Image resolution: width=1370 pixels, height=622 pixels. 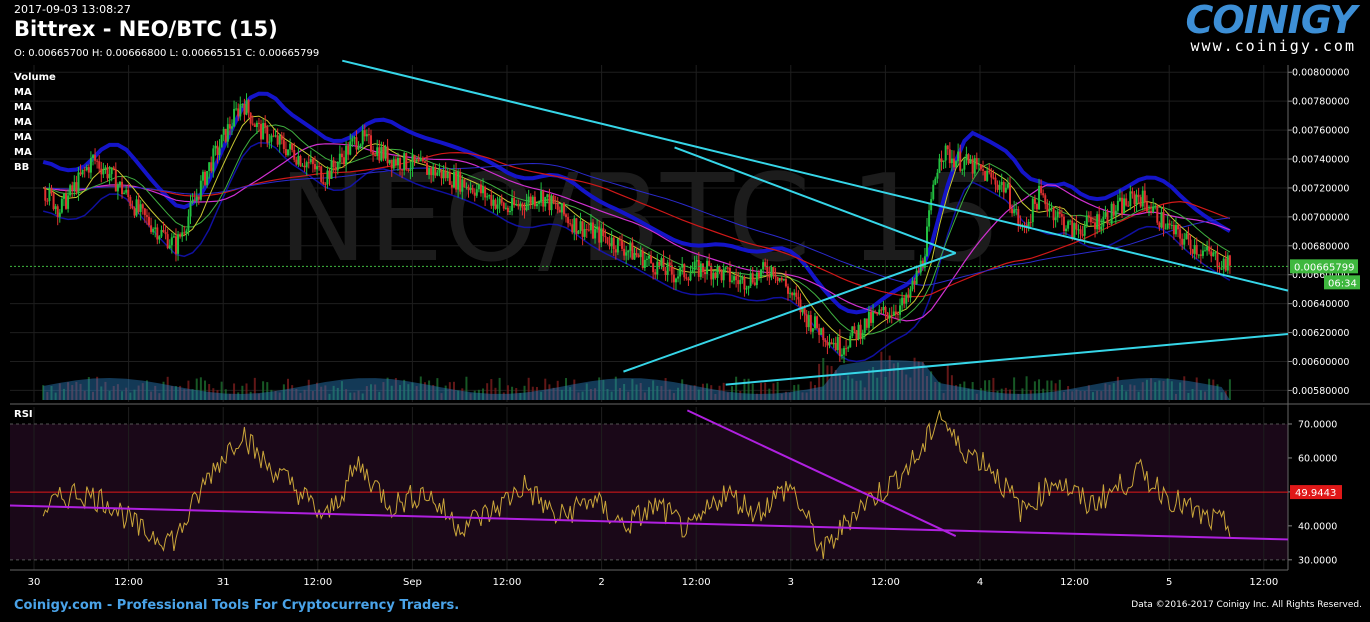 What do you see at coordinates (23, 414) in the screenshot?
I see `rsi-label: RSI` at bounding box center [23, 414].